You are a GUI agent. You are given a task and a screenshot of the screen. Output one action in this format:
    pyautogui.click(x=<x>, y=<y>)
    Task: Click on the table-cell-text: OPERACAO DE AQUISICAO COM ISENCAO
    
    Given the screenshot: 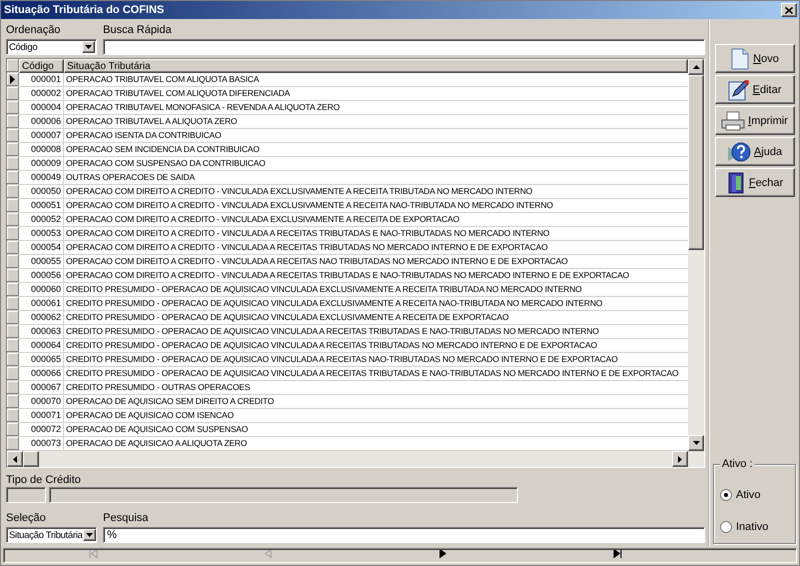 What is the action you would take?
    pyautogui.click(x=150, y=415)
    